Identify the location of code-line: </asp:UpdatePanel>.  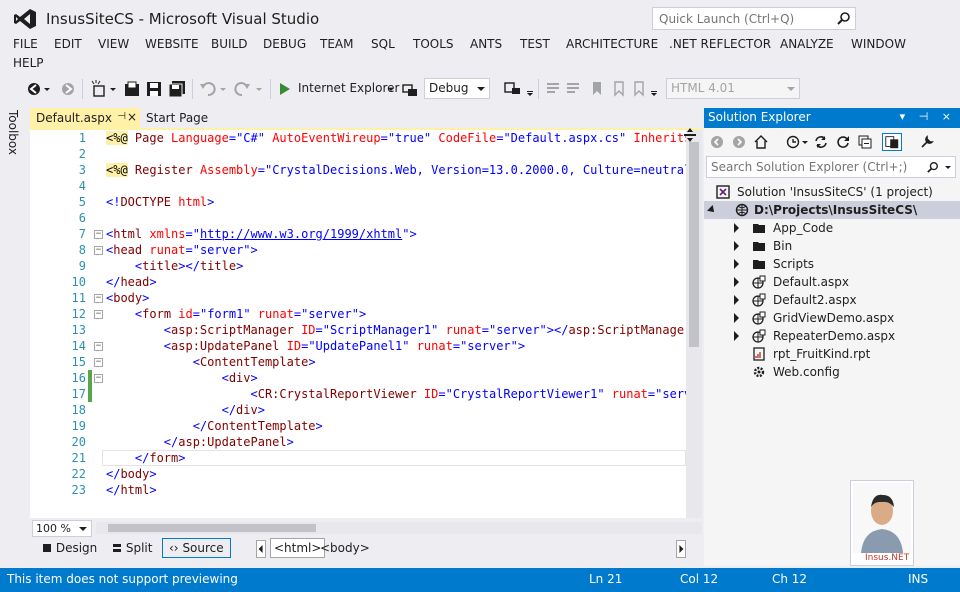
(200, 442).